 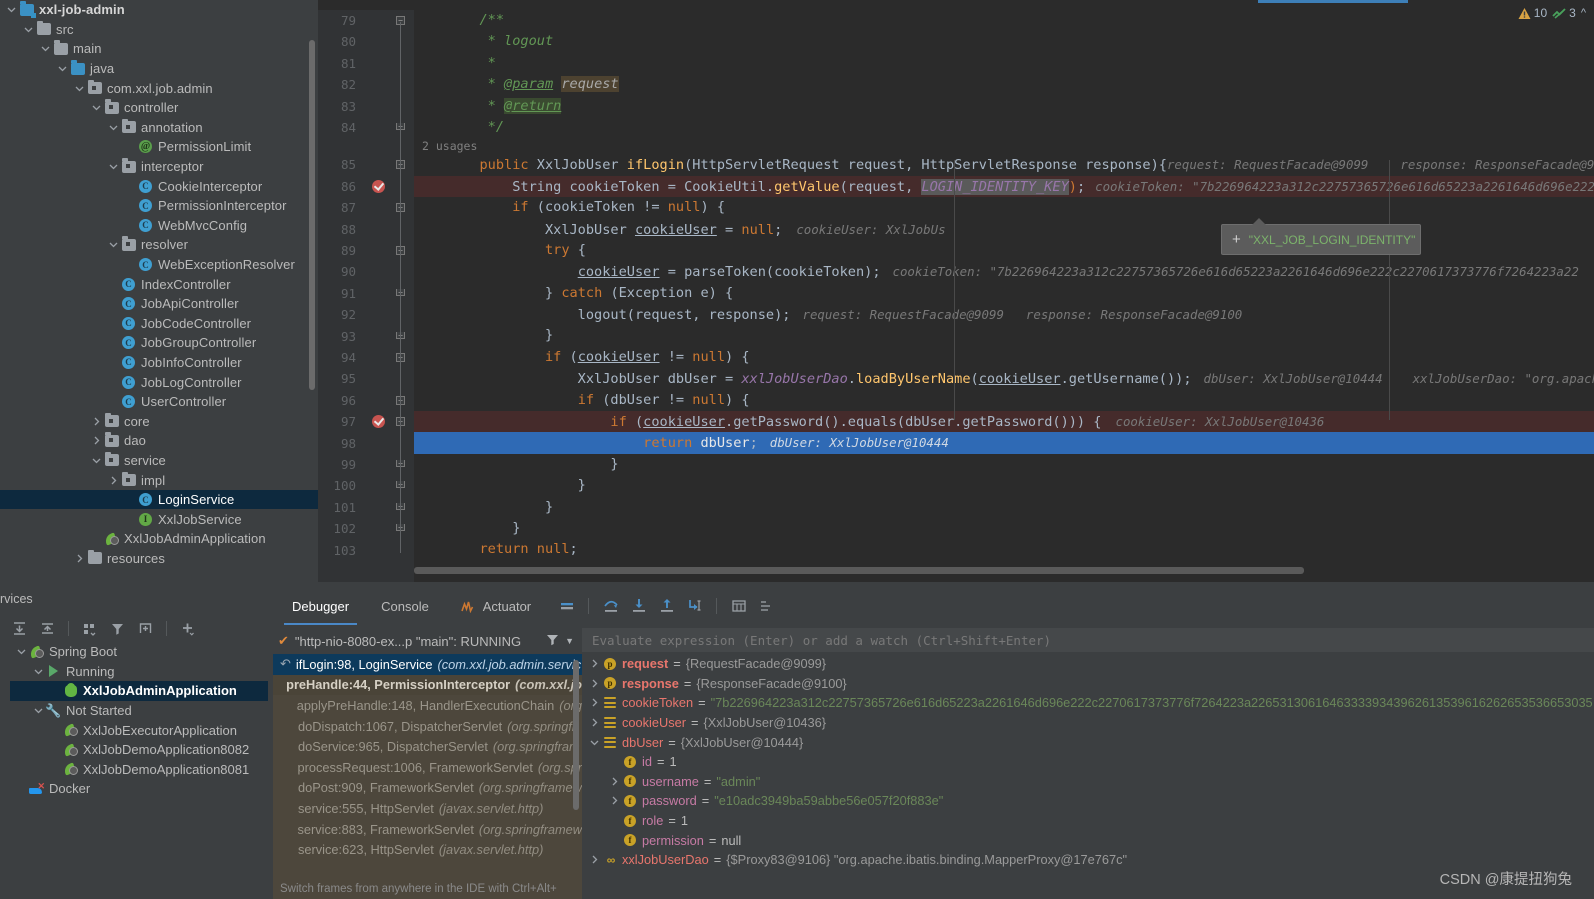 What do you see at coordinates (1088, 782) in the screenshot?
I see `variable-row-username: f username = "admin"` at bounding box center [1088, 782].